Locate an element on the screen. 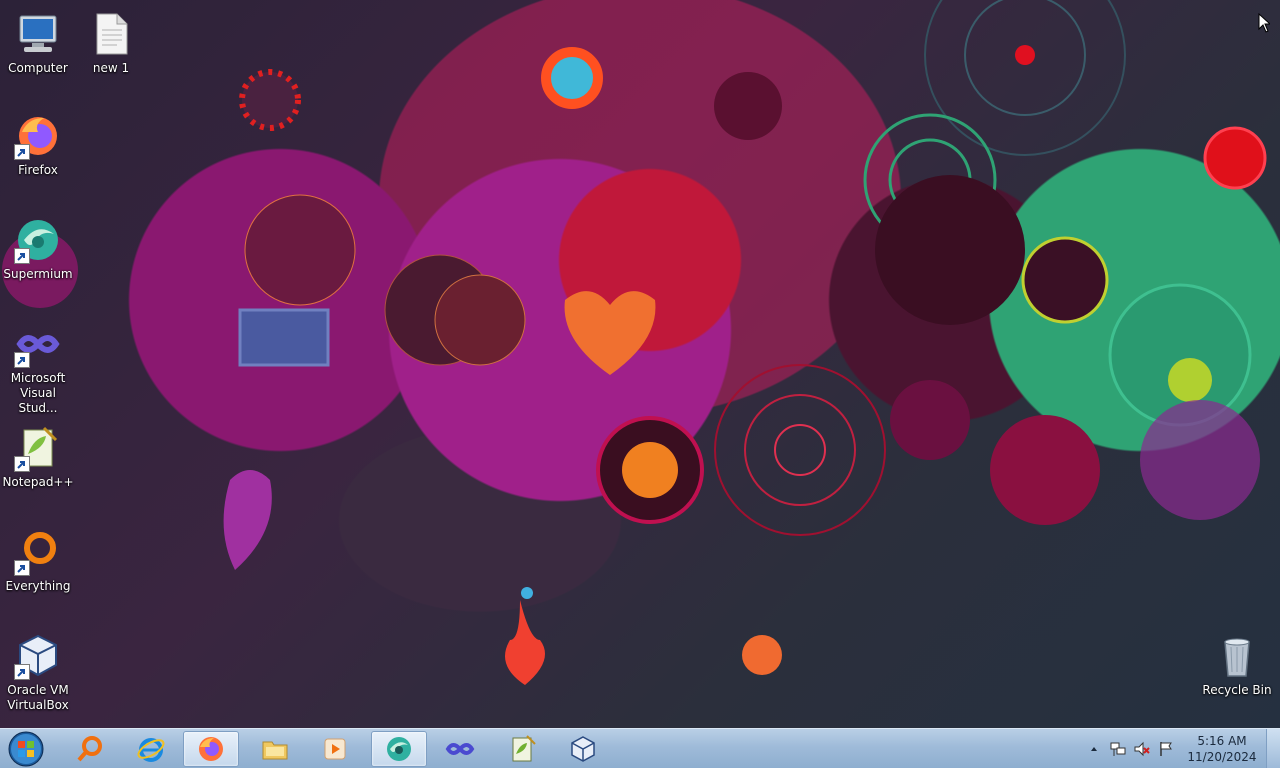  action-center-flag-icon is located at coordinates (1166, 749).